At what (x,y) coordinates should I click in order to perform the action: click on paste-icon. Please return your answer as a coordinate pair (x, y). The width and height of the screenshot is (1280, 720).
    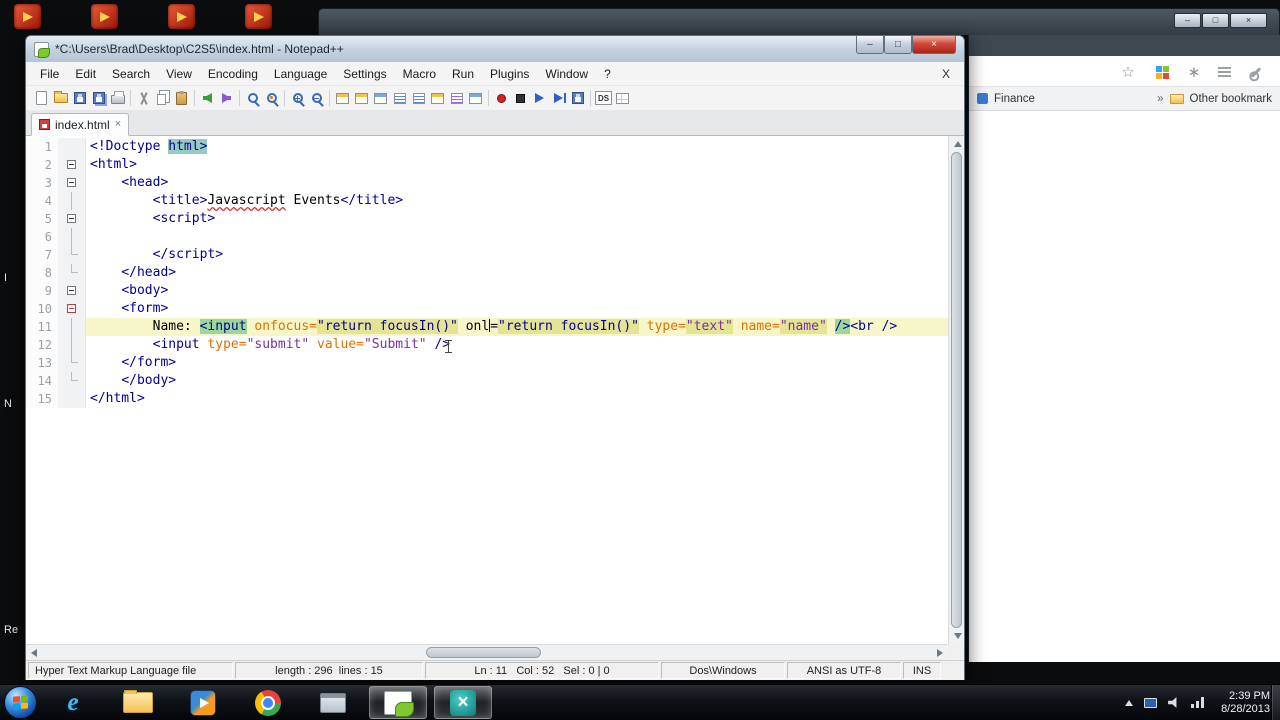
    Looking at the image, I should click on (181, 98).